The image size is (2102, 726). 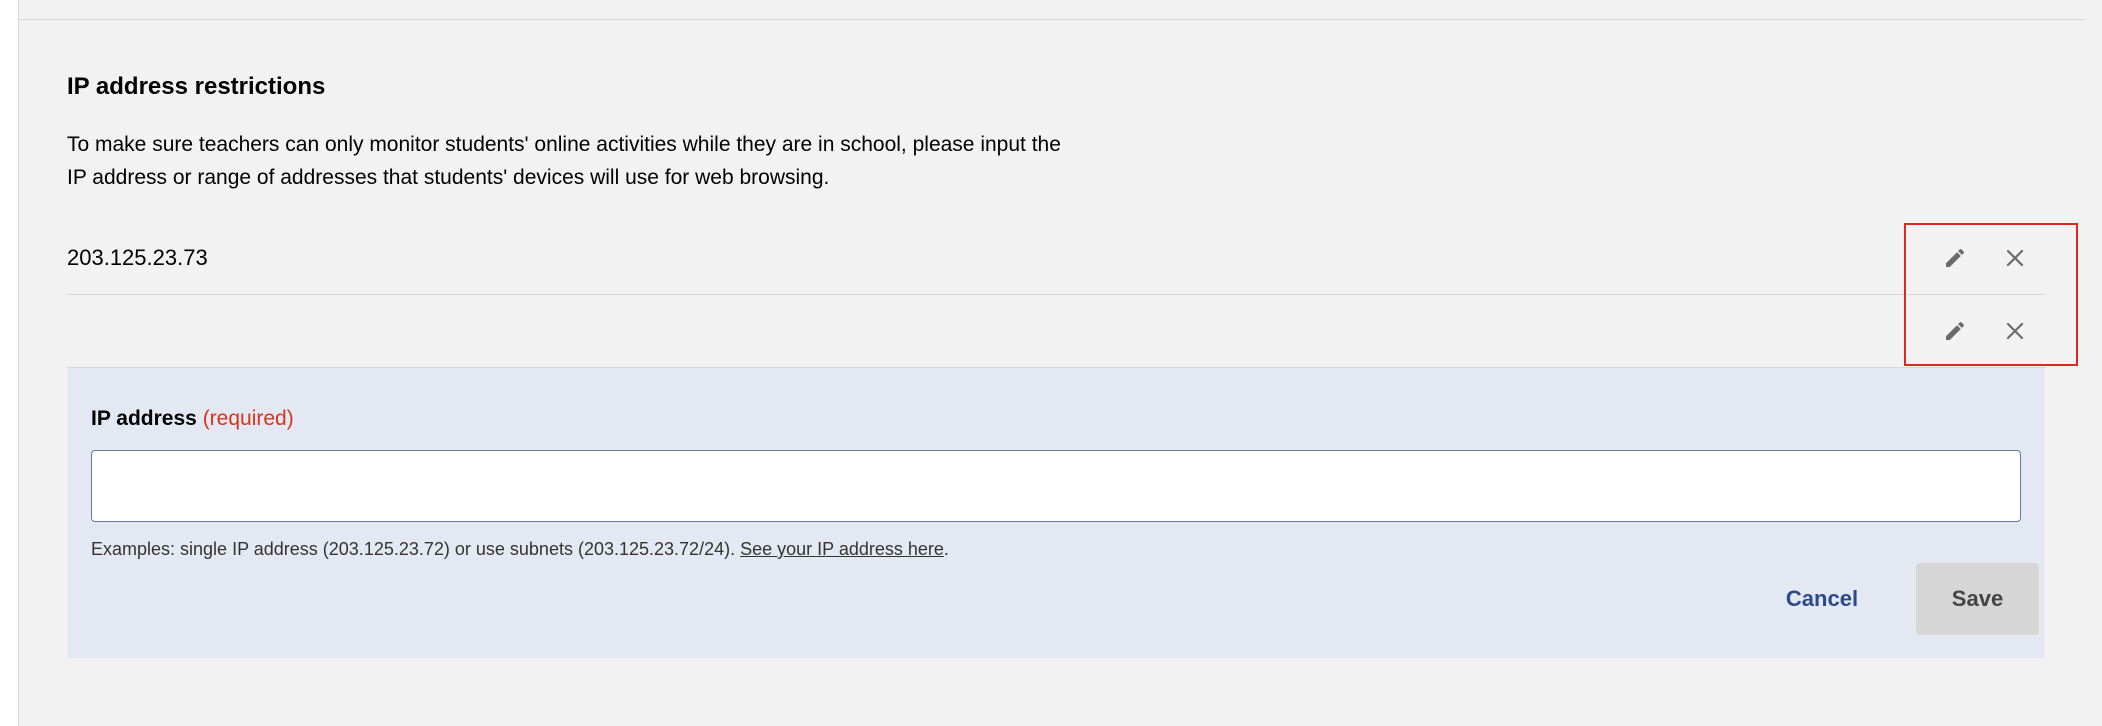 I want to click on ip-list-row: 203.125.23.73, so click(x=1056, y=258).